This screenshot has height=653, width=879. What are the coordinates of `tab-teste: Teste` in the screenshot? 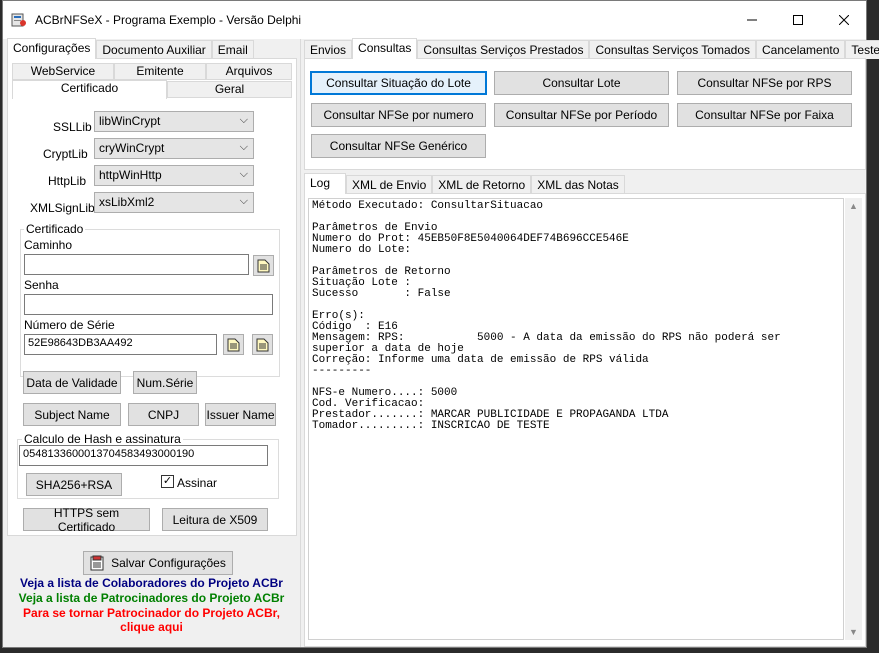 It's located at (862, 49).